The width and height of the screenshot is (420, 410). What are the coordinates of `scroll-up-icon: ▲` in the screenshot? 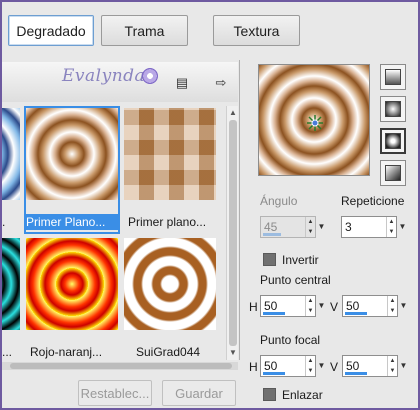 It's located at (233, 113).